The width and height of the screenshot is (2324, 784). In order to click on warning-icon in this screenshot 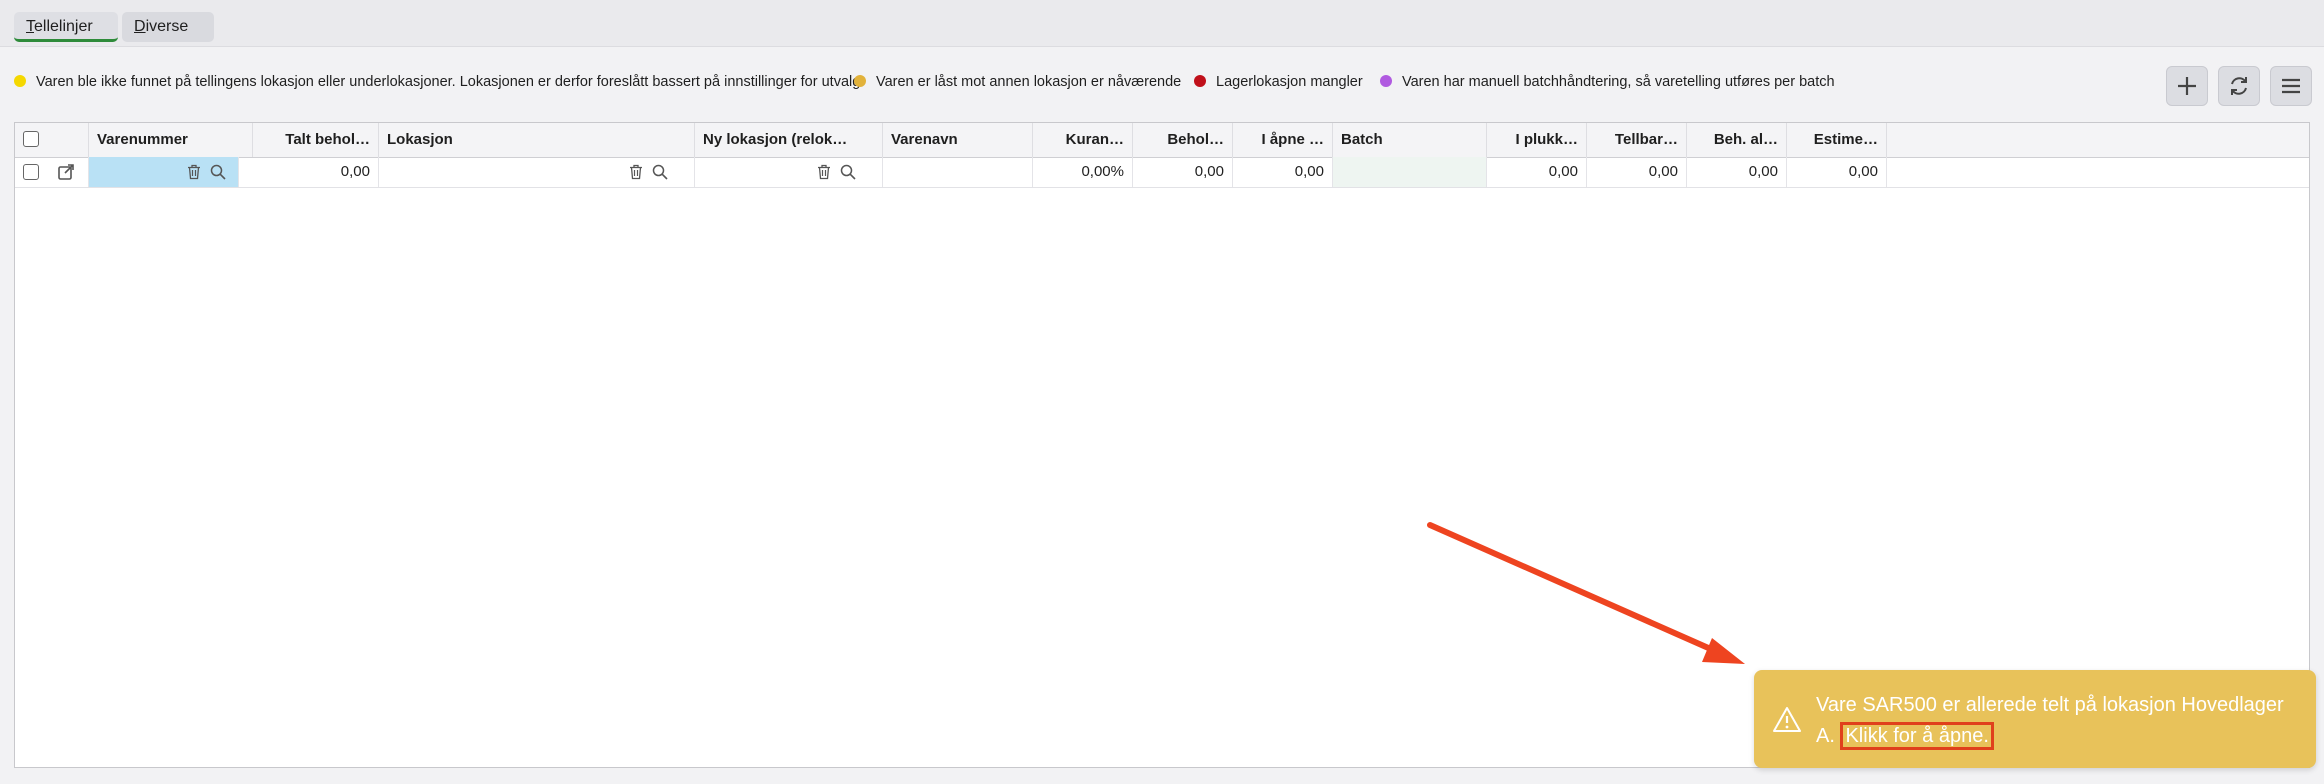, I will do `click(1787, 719)`.